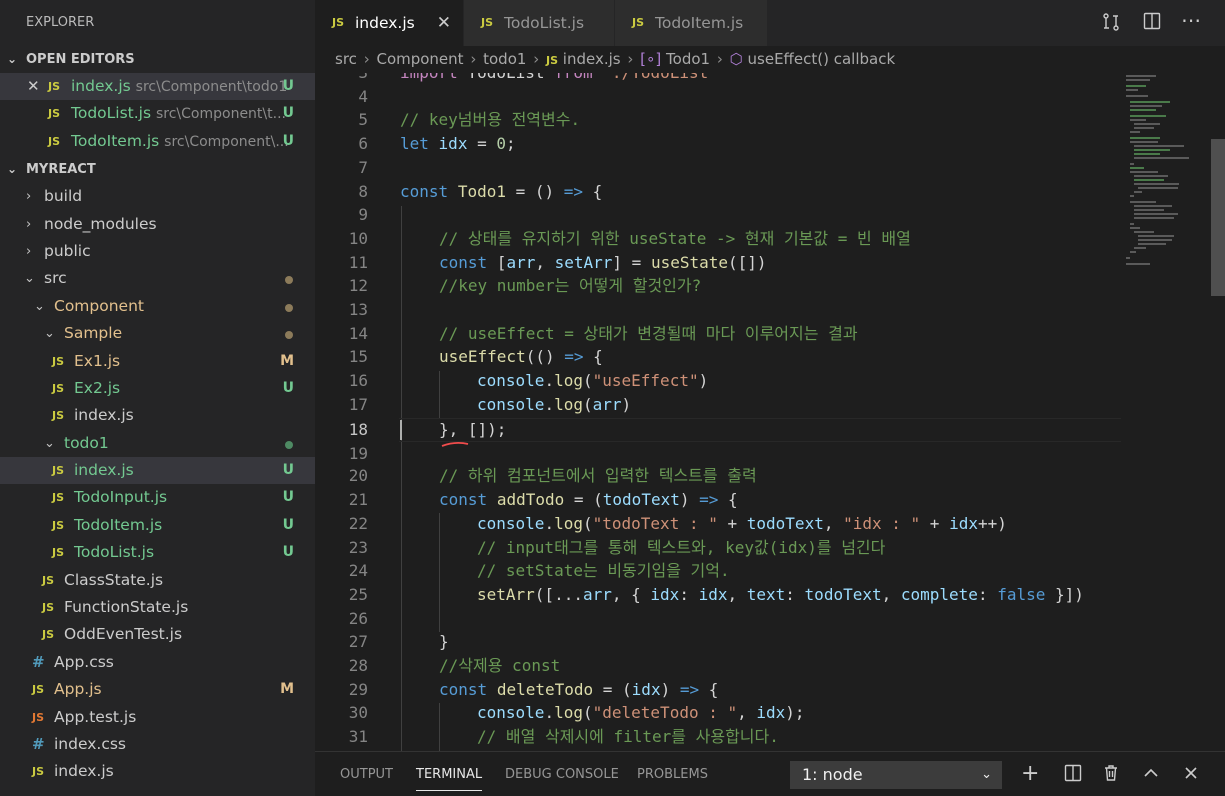  I want to click on breadcrumb-item: src, so click(346, 59).